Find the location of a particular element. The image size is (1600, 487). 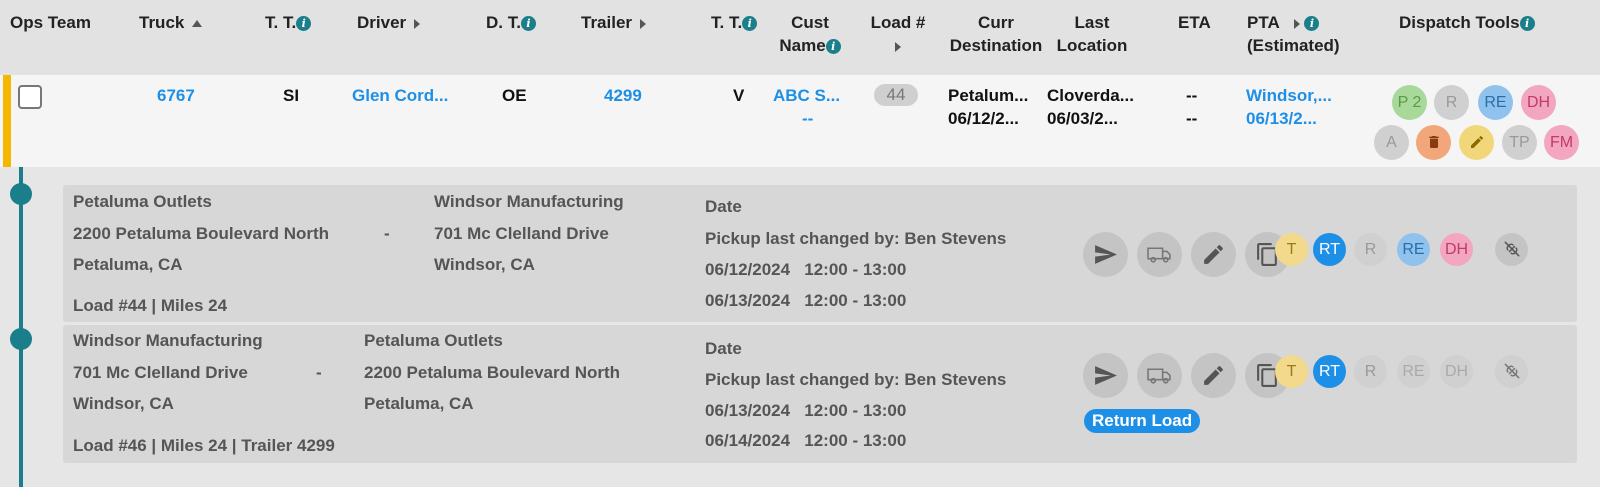

col-load-num: Load # is located at coordinates (898, 34).